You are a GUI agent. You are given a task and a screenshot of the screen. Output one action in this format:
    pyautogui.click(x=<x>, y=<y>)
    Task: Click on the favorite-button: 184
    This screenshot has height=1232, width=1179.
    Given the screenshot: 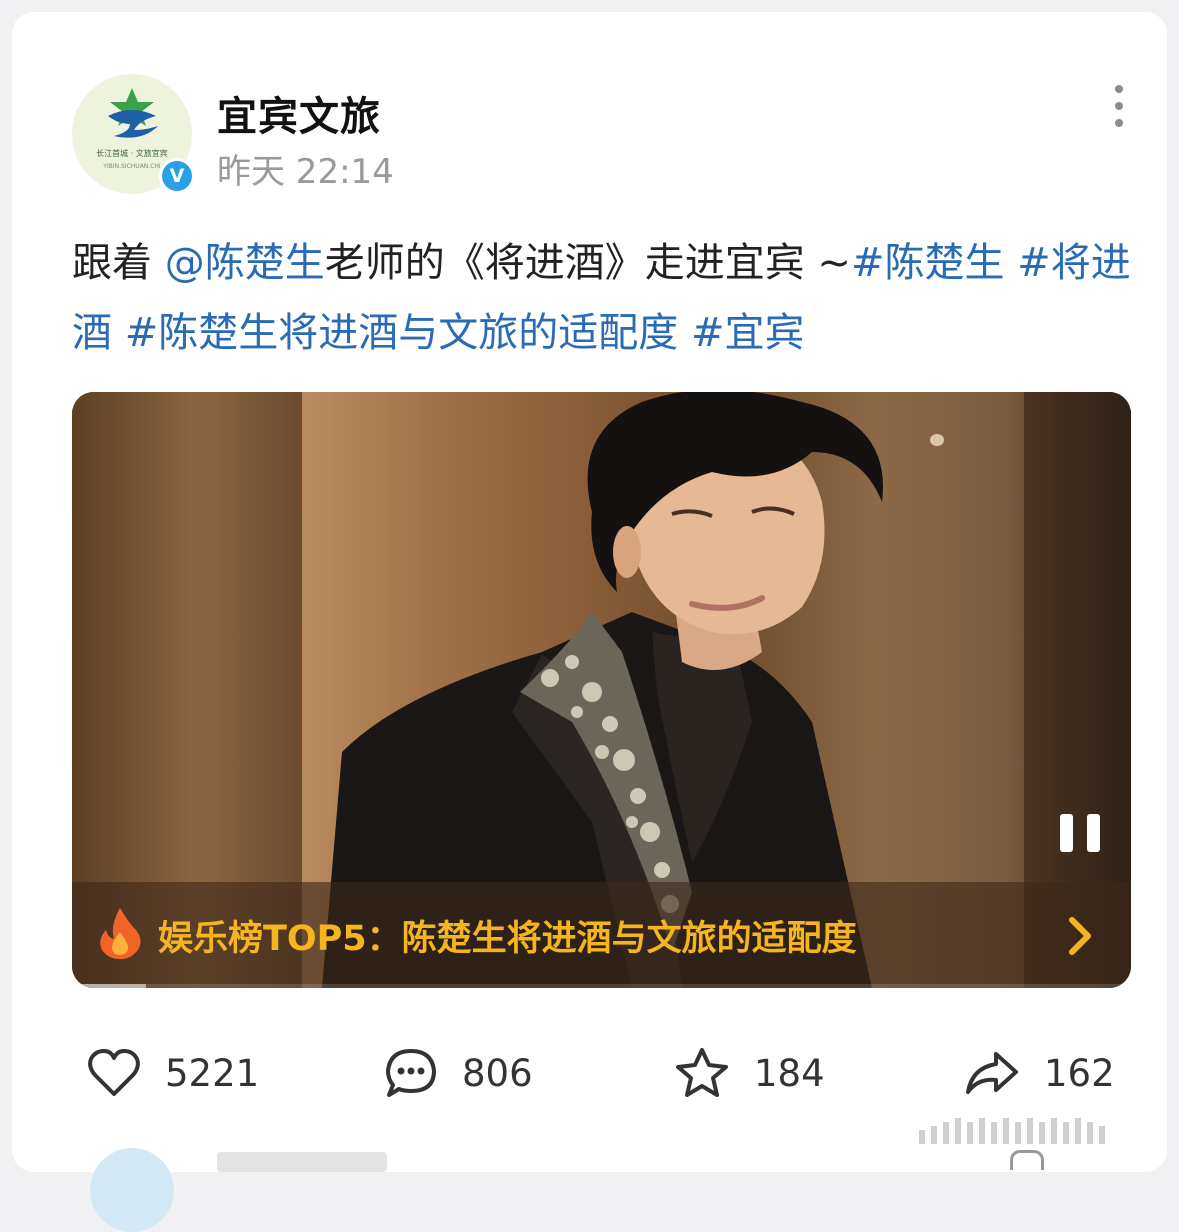 What is the action you would take?
    pyautogui.click(x=749, y=1073)
    